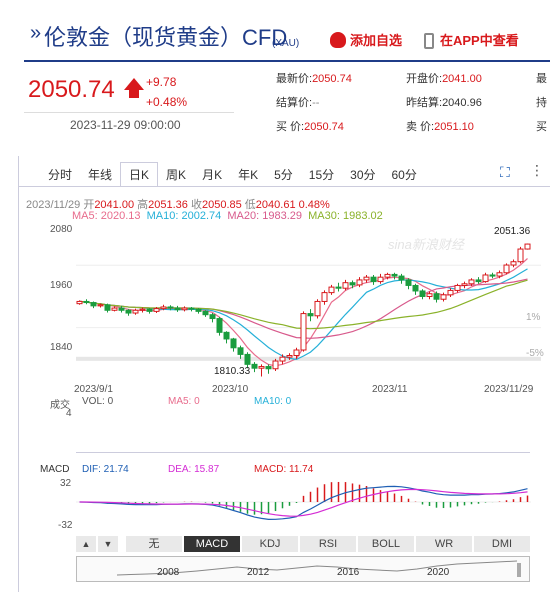 This screenshot has height=592, width=550. What do you see at coordinates (212, 175) in the screenshot?
I see `tab-4: 月K` at bounding box center [212, 175].